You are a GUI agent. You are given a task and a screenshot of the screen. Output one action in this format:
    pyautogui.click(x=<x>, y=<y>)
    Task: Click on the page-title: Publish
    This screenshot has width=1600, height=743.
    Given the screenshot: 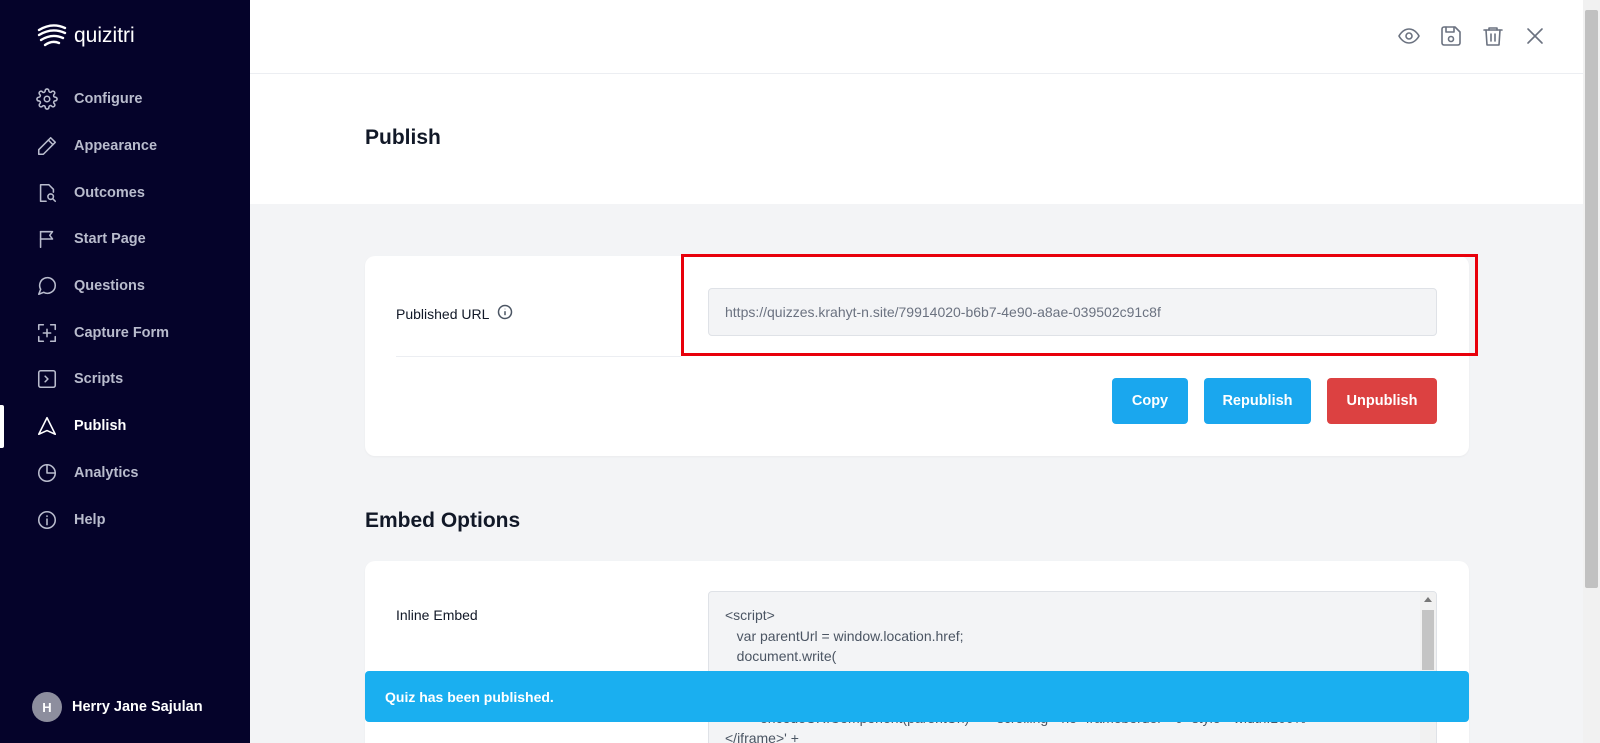 What is the action you would take?
    pyautogui.click(x=403, y=137)
    